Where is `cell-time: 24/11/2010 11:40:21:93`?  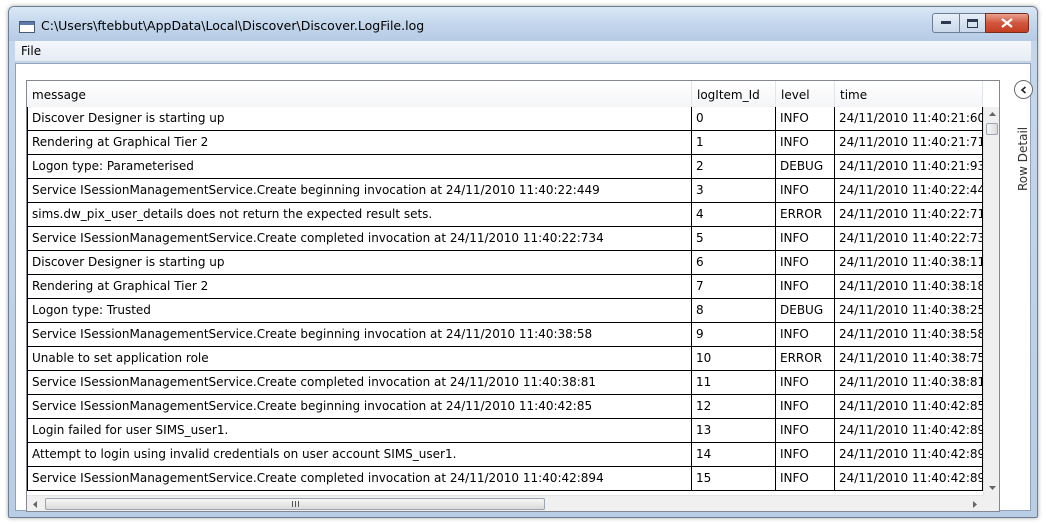 cell-time: 24/11/2010 11:40:21:93 is located at coordinates (909, 167).